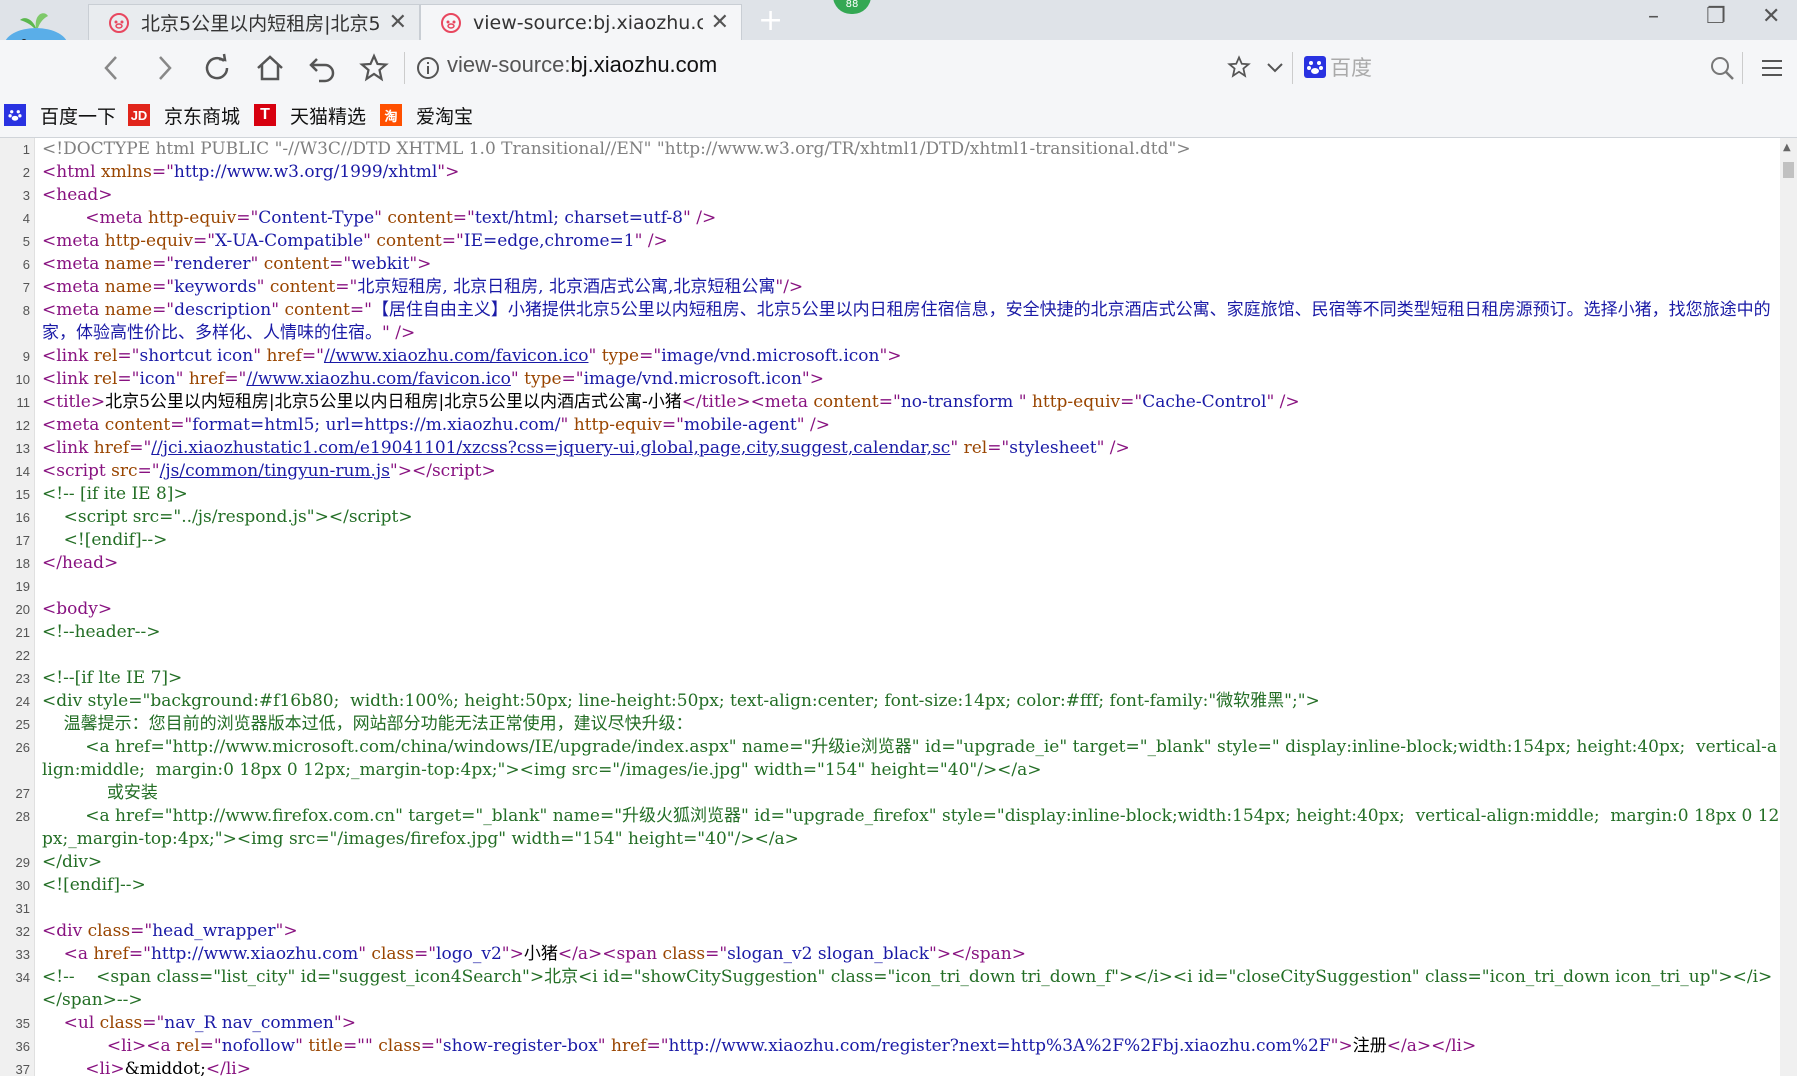 This screenshot has width=1797, height=1076. What do you see at coordinates (67, 195) in the screenshot?
I see `source-line: 3 <head>` at bounding box center [67, 195].